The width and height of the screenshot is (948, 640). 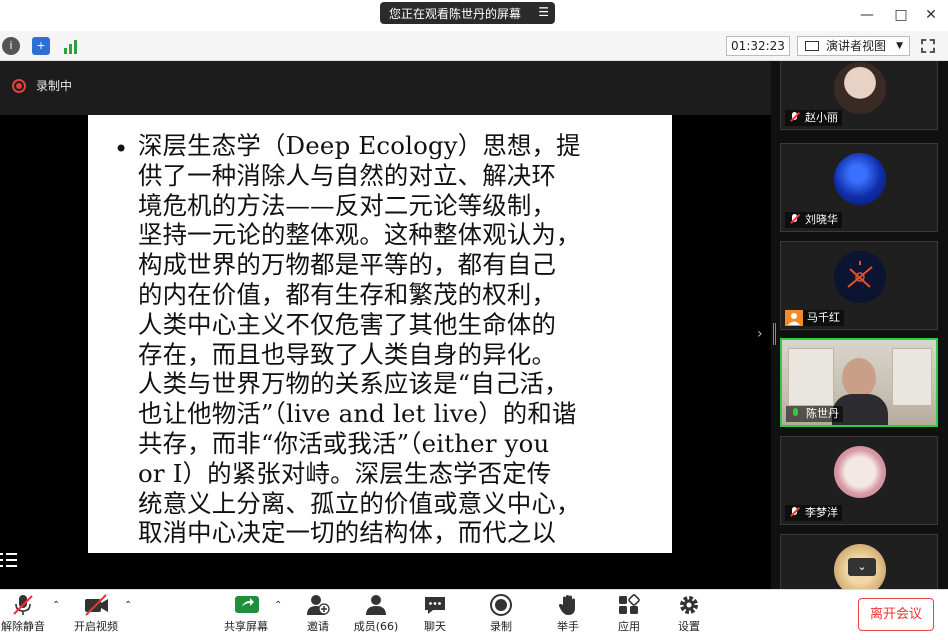 What do you see at coordinates (896, 614) in the screenshot?
I see `leave-meeting-button: 离开会议` at bounding box center [896, 614].